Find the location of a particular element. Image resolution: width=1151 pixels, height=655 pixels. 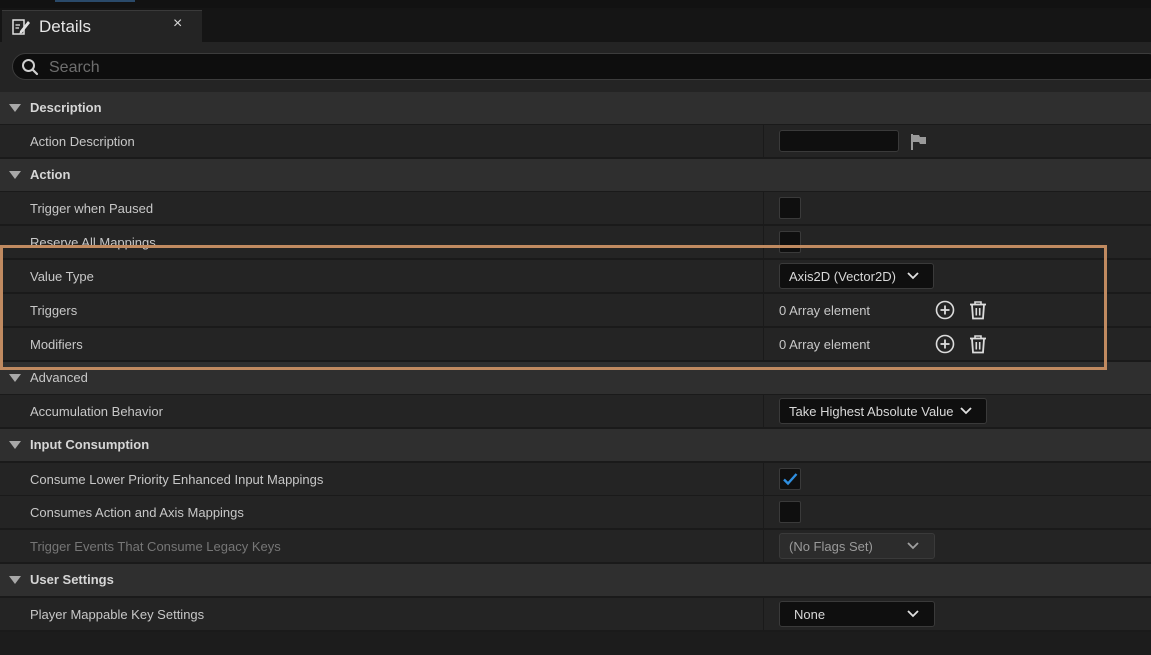

property-label: Triggers is located at coordinates (54, 310).